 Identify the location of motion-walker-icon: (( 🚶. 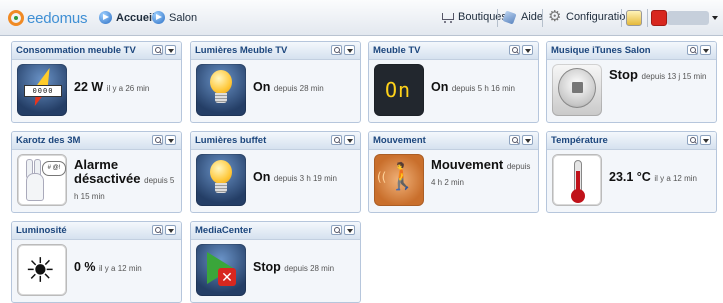
(399, 180).